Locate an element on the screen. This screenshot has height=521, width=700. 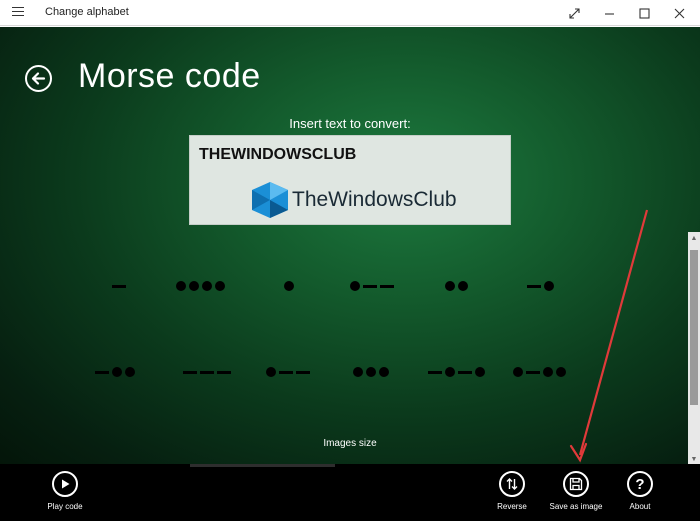
play-code-button: Play code is located at coordinates (65, 491).